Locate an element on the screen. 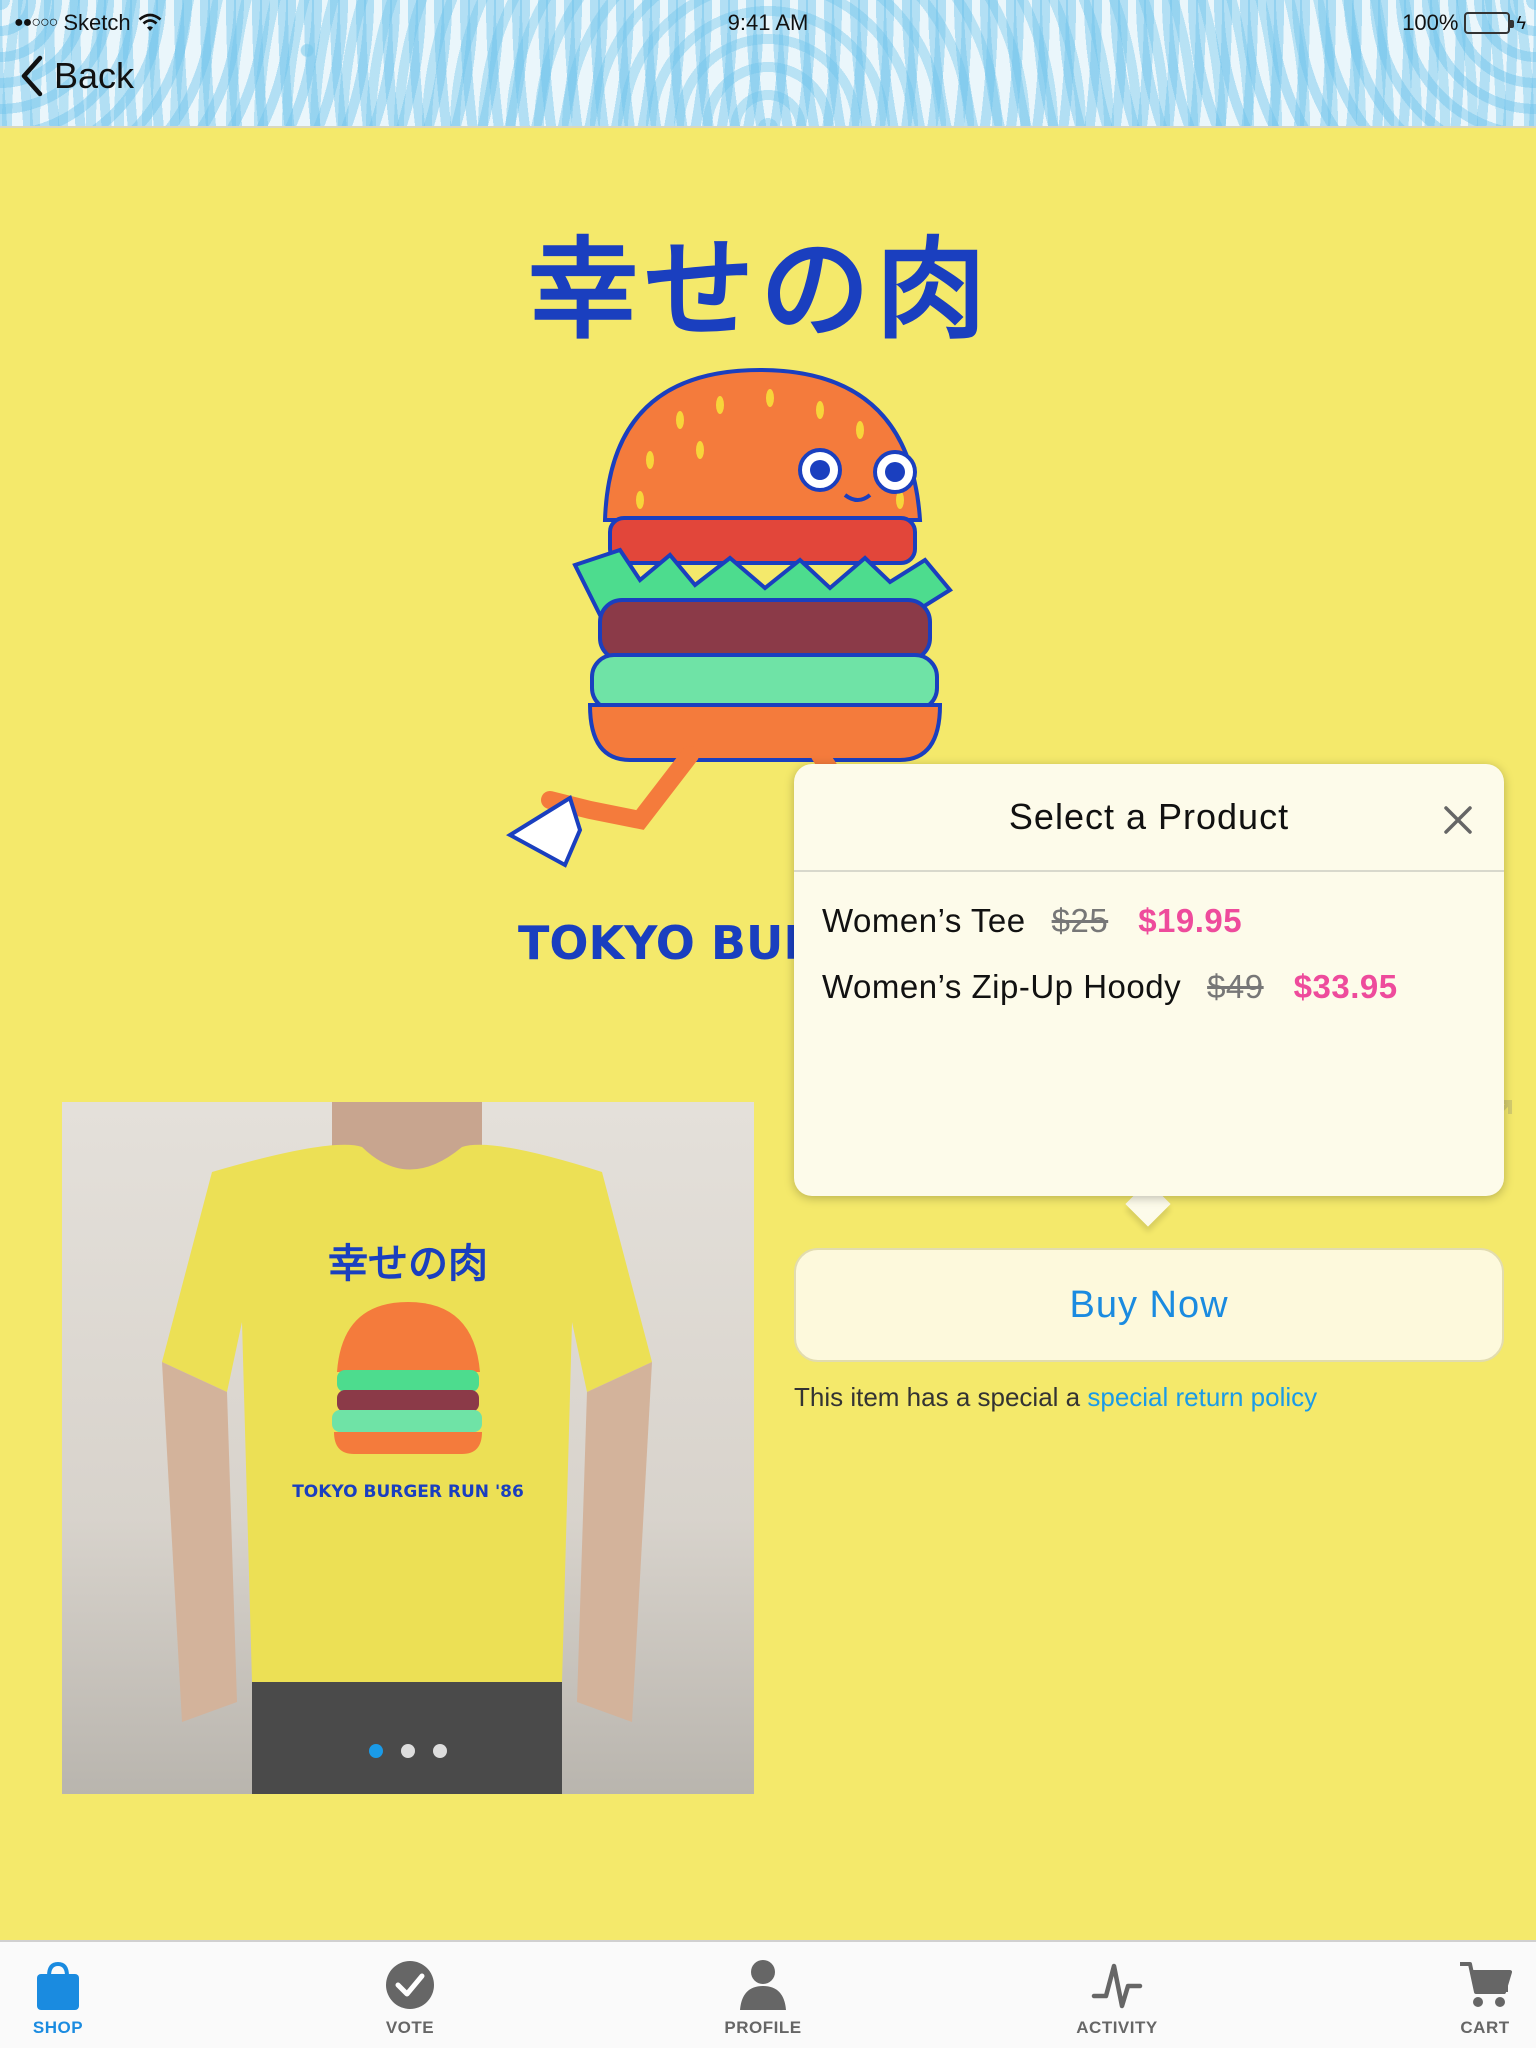 The image size is (1536, 2048). popover-divider is located at coordinates (1149, 871).